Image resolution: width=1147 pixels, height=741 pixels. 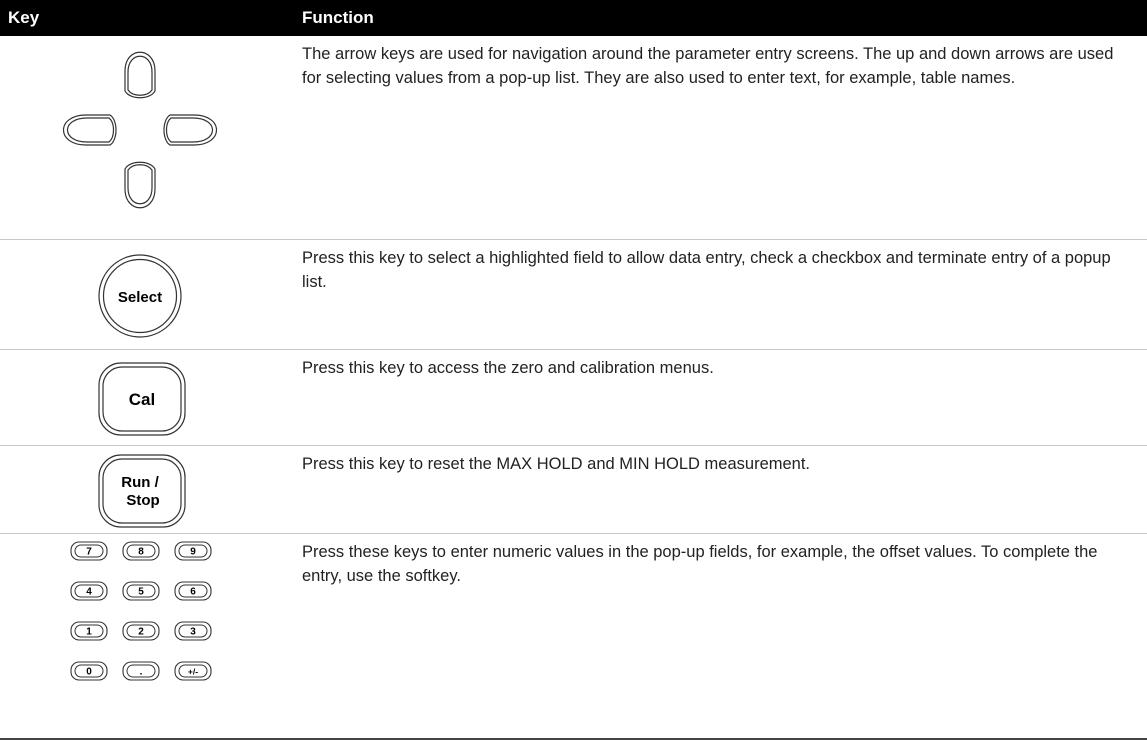 I want to click on cal-key-cell: Cal, so click(x=144, y=397).